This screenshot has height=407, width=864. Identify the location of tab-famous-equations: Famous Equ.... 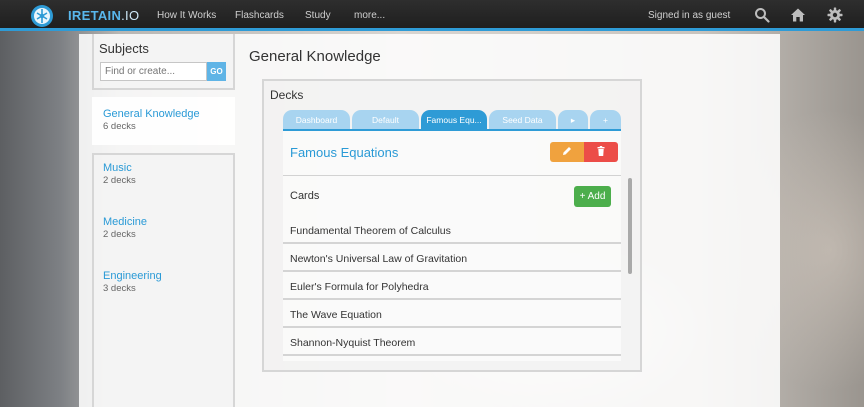
(454, 119).